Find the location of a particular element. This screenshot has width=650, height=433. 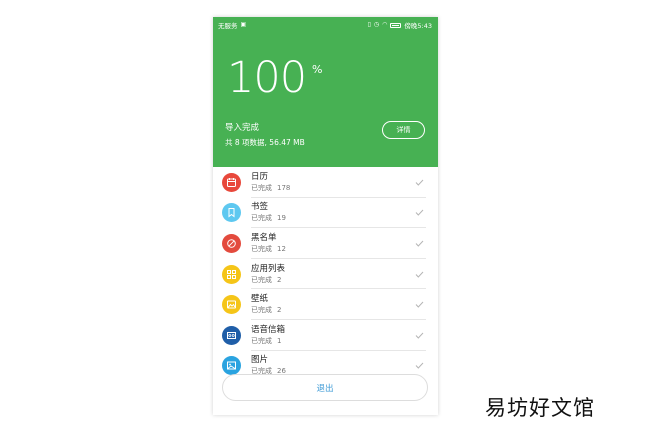

list-item-app-list: 应用列表 已完成 2 is located at coordinates (325, 274).